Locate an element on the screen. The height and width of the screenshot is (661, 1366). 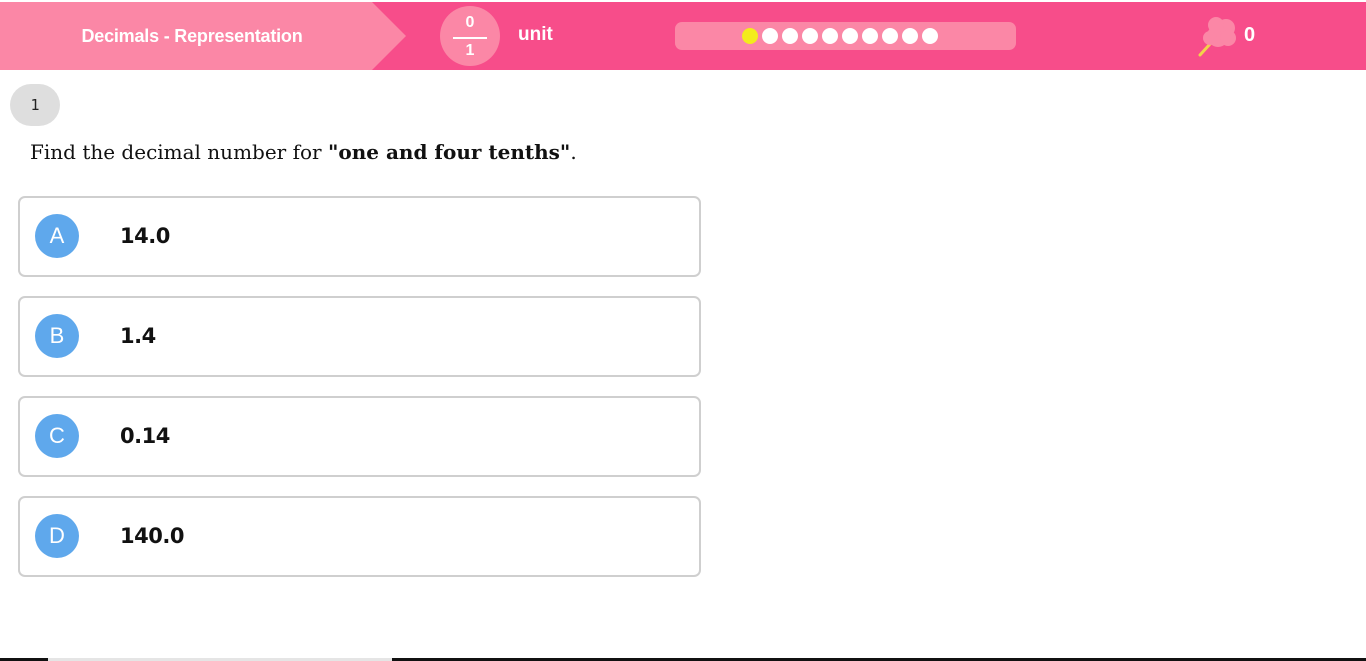
progress-dot-current is located at coordinates (750, 36).